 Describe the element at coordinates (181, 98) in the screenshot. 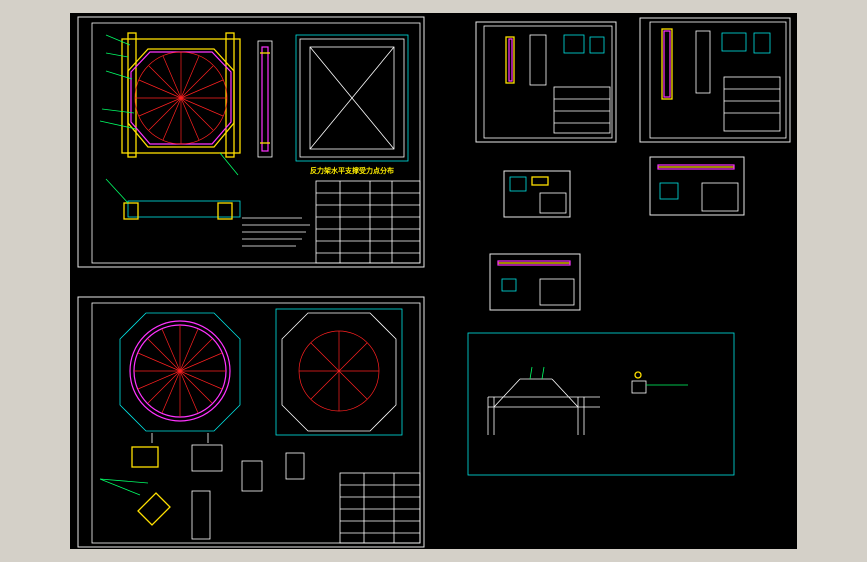

I see `radial-lines` at that location.